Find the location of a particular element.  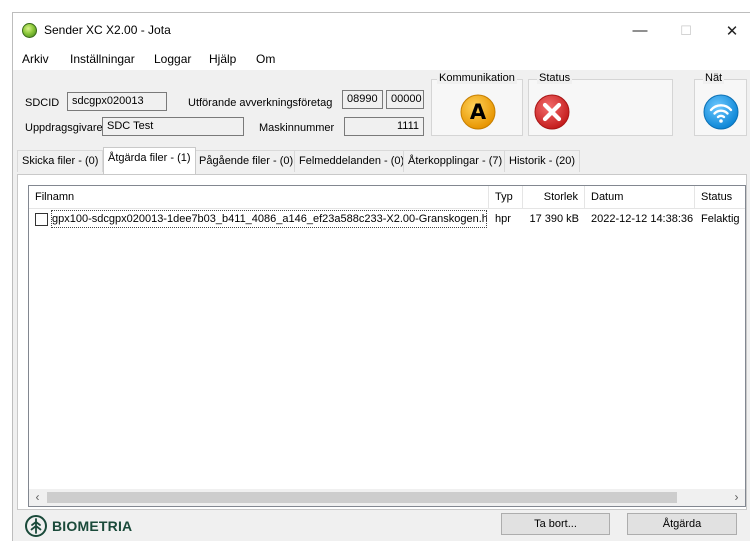

kommunikation-title: Kommunikation is located at coordinates (477, 78).